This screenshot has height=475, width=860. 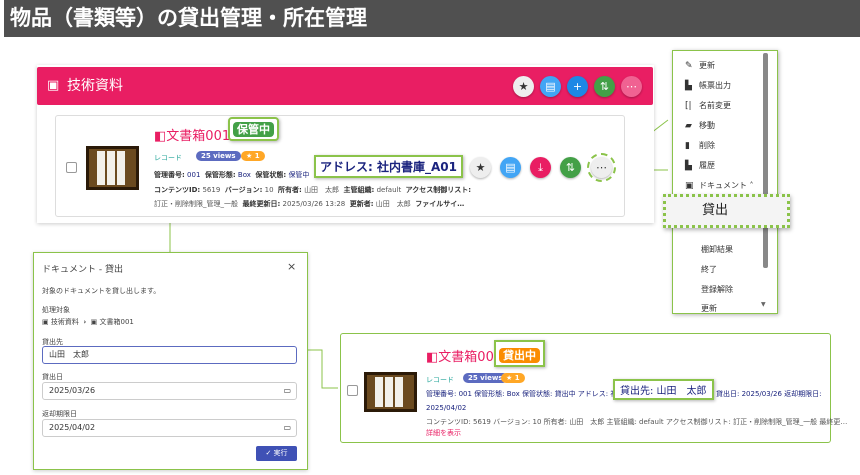 I want to click on lent-status-callout: 貸出中, so click(x=519, y=353).